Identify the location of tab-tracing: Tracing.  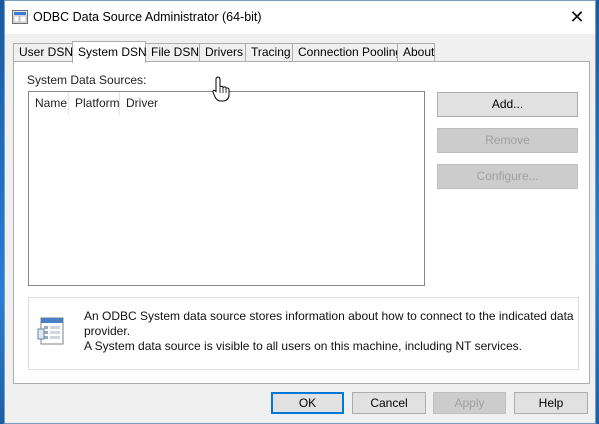
(269, 52).